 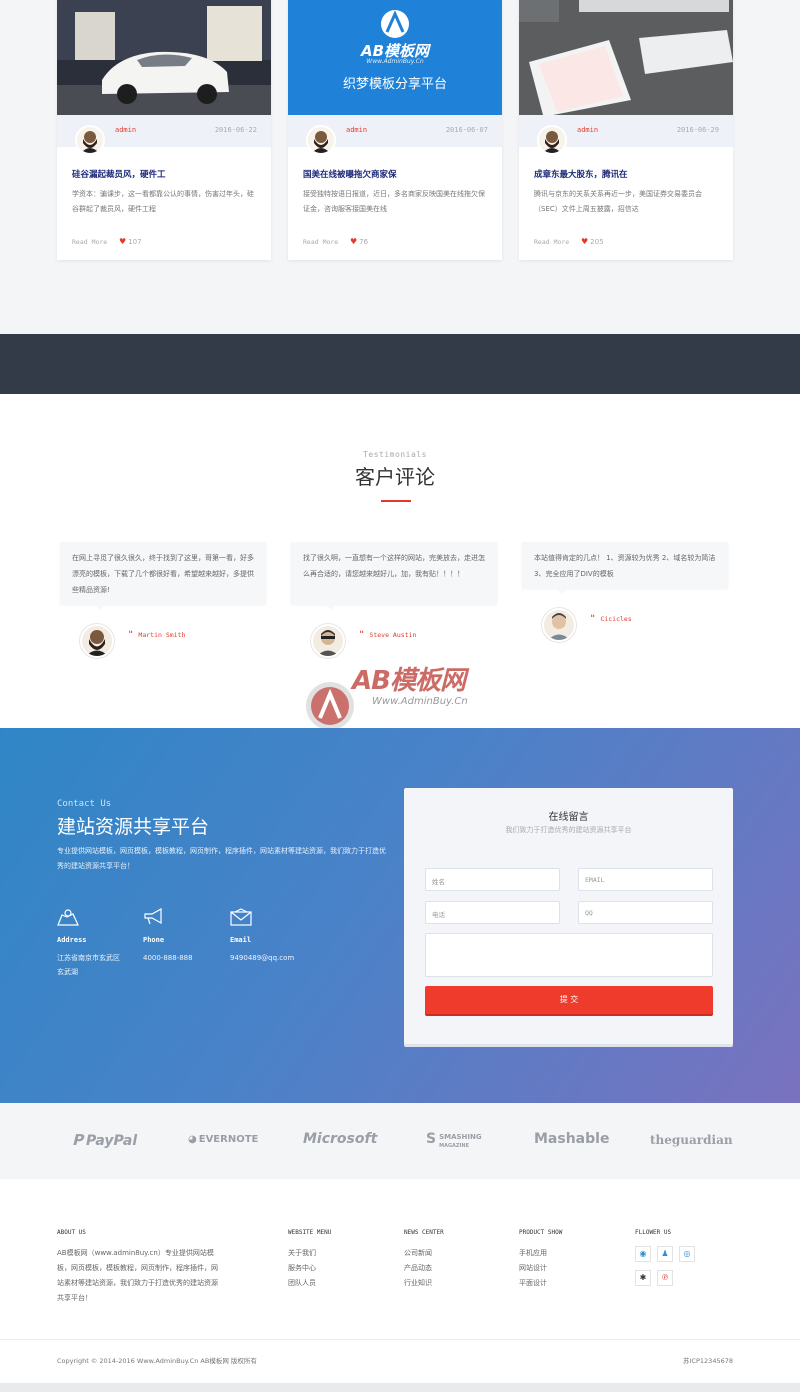 I want to click on likes-count: ♥ 205, so click(x=592, y=241).